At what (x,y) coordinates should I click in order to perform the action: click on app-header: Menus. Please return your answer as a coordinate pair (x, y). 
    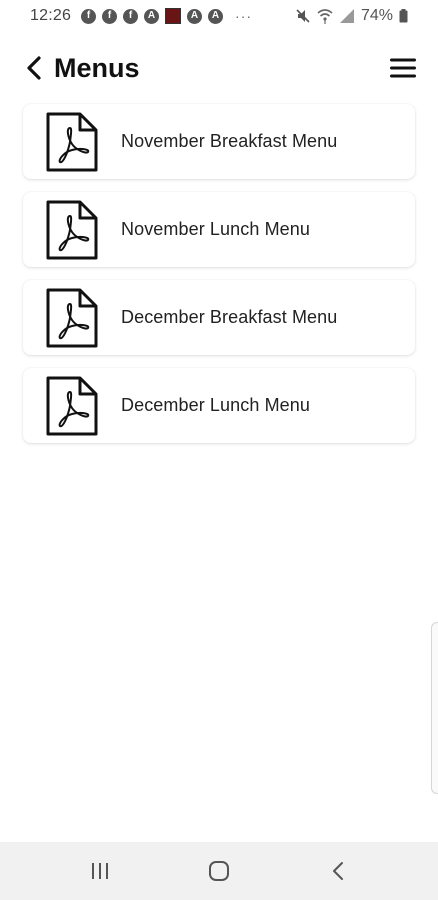
    Looking at the image, I should click on (219, 68).